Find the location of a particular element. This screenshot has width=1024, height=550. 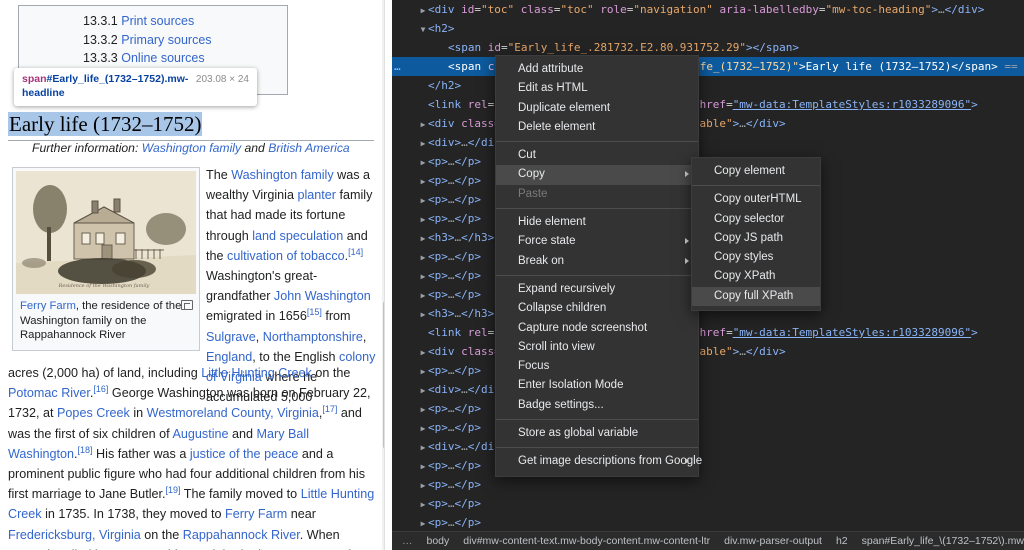

link-washington-family: Washington family is located at coordinates (282, 175).